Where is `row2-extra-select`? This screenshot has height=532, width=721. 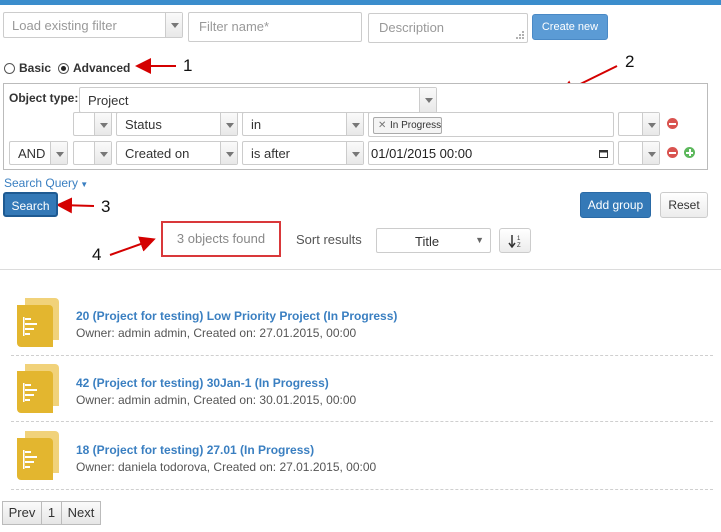
row2-extra-select is located at coordinates (639, 153).